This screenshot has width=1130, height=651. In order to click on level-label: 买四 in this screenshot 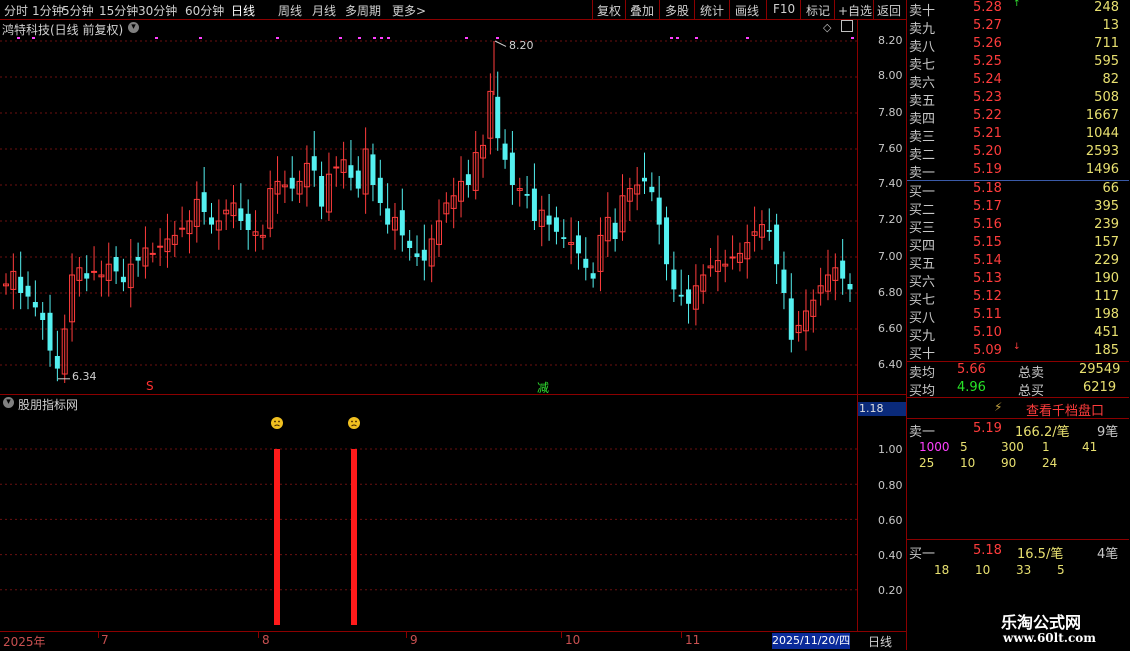, I will do `click(922, 246)`.